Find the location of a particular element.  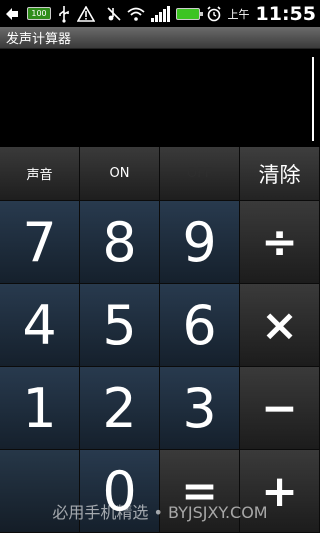

digit-5-button: 5 is located at coordinates (120, 325).